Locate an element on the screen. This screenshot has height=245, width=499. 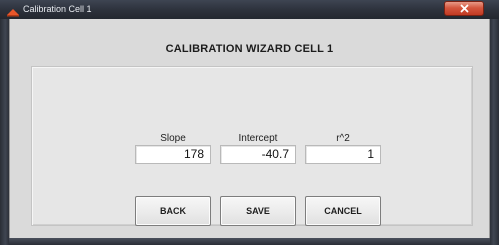
intercept-field: -40.7 is located at coordinates (258, 154).